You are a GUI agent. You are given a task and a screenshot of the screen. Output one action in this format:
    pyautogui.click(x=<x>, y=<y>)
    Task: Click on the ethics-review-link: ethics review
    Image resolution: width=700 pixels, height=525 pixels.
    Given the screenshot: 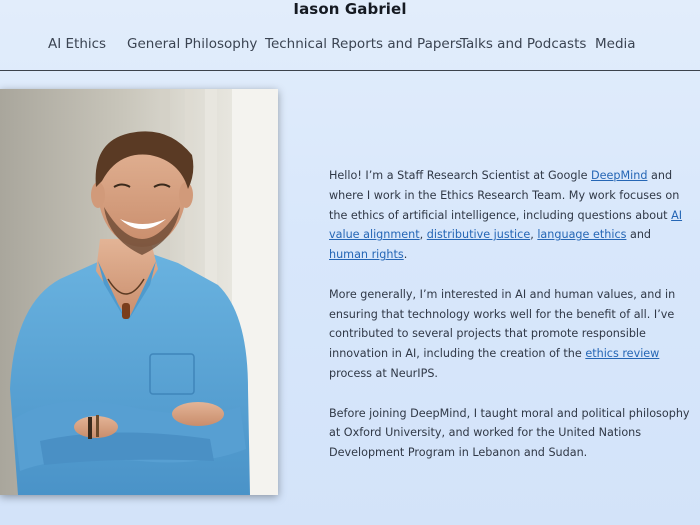 What is the action you would take?
    pyautogui.click(x=622, y=353)
    